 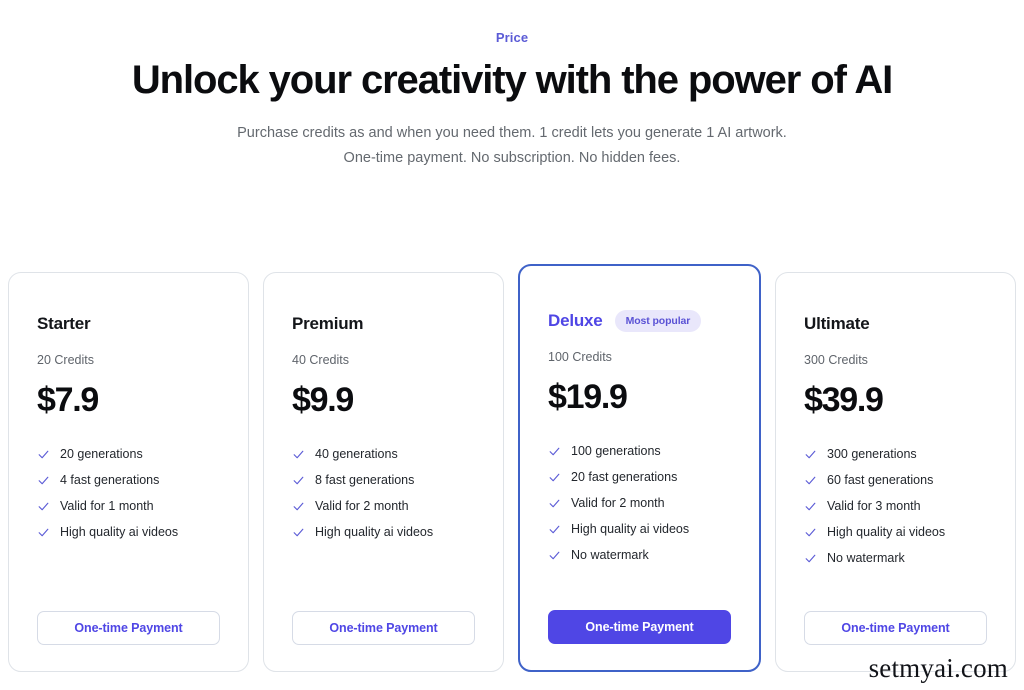 I want to click on feature-item: 60 fast generations, so click(x=895, y=480).